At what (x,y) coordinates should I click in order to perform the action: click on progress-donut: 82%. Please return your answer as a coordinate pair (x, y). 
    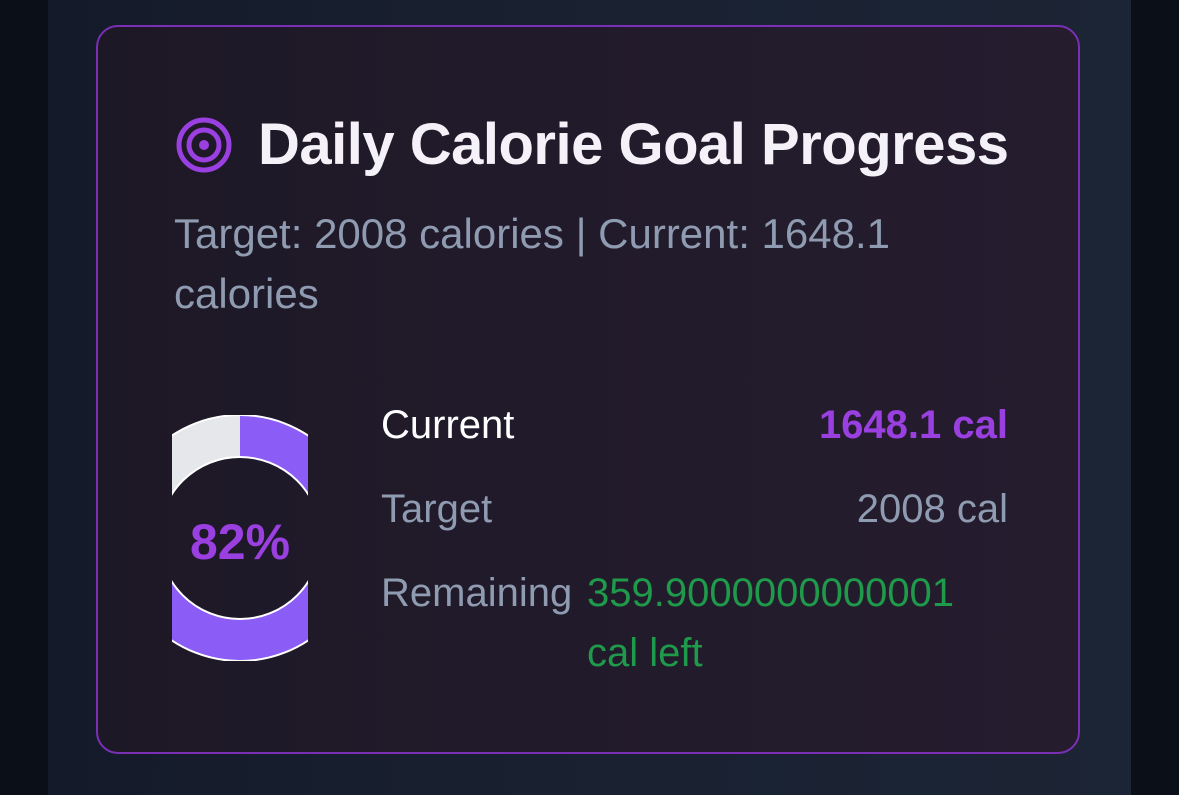
    Looking at the image, I should click on (240, 538).